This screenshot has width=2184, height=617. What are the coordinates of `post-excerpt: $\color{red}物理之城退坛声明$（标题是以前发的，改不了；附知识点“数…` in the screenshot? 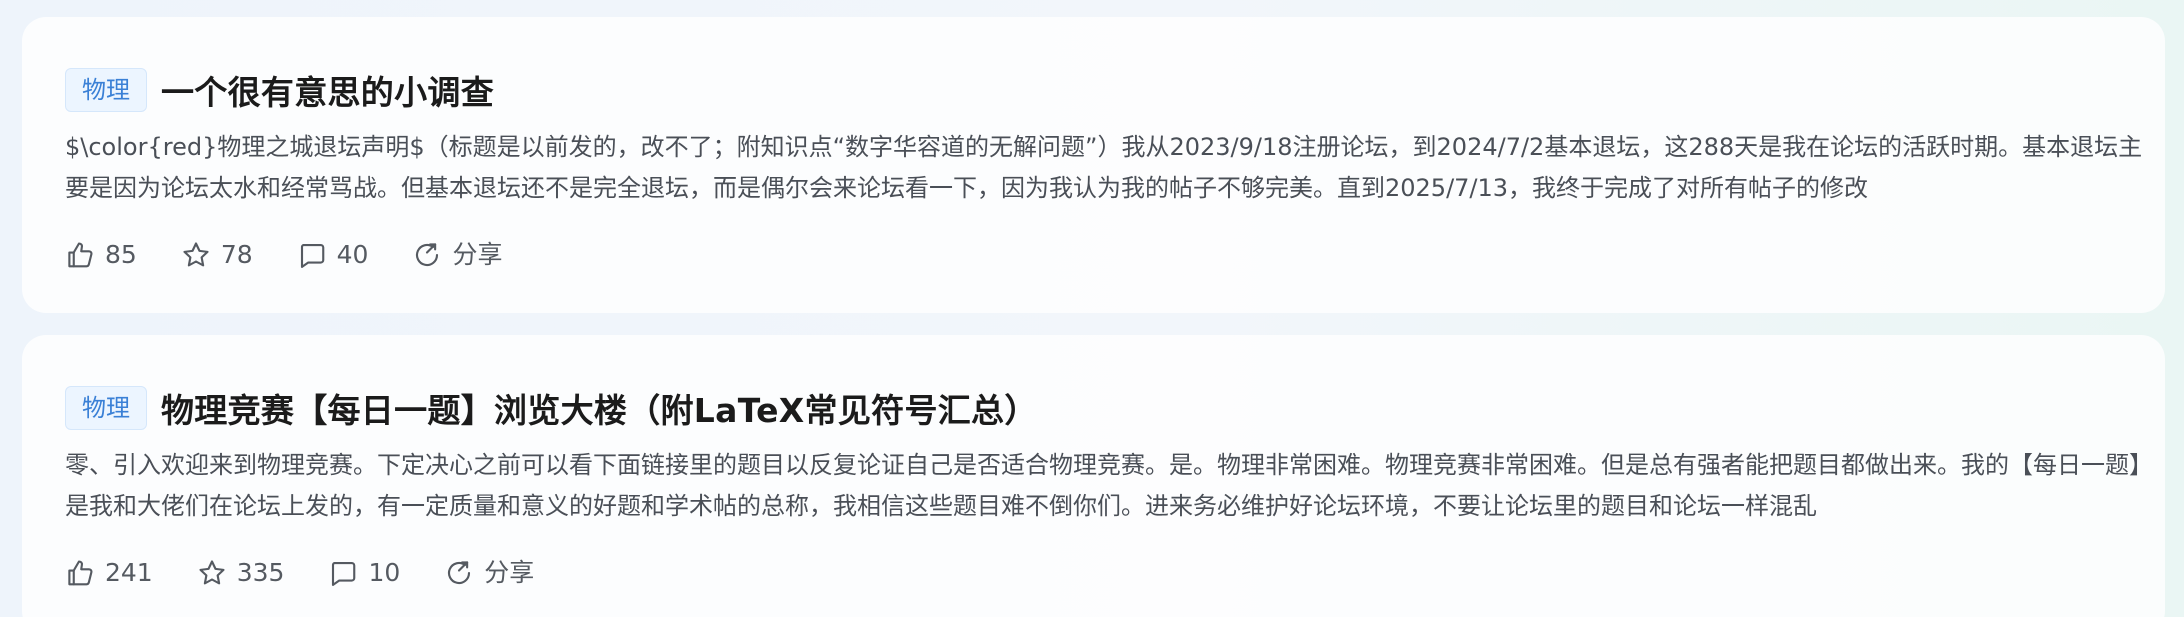 It's located at (1104, 168).